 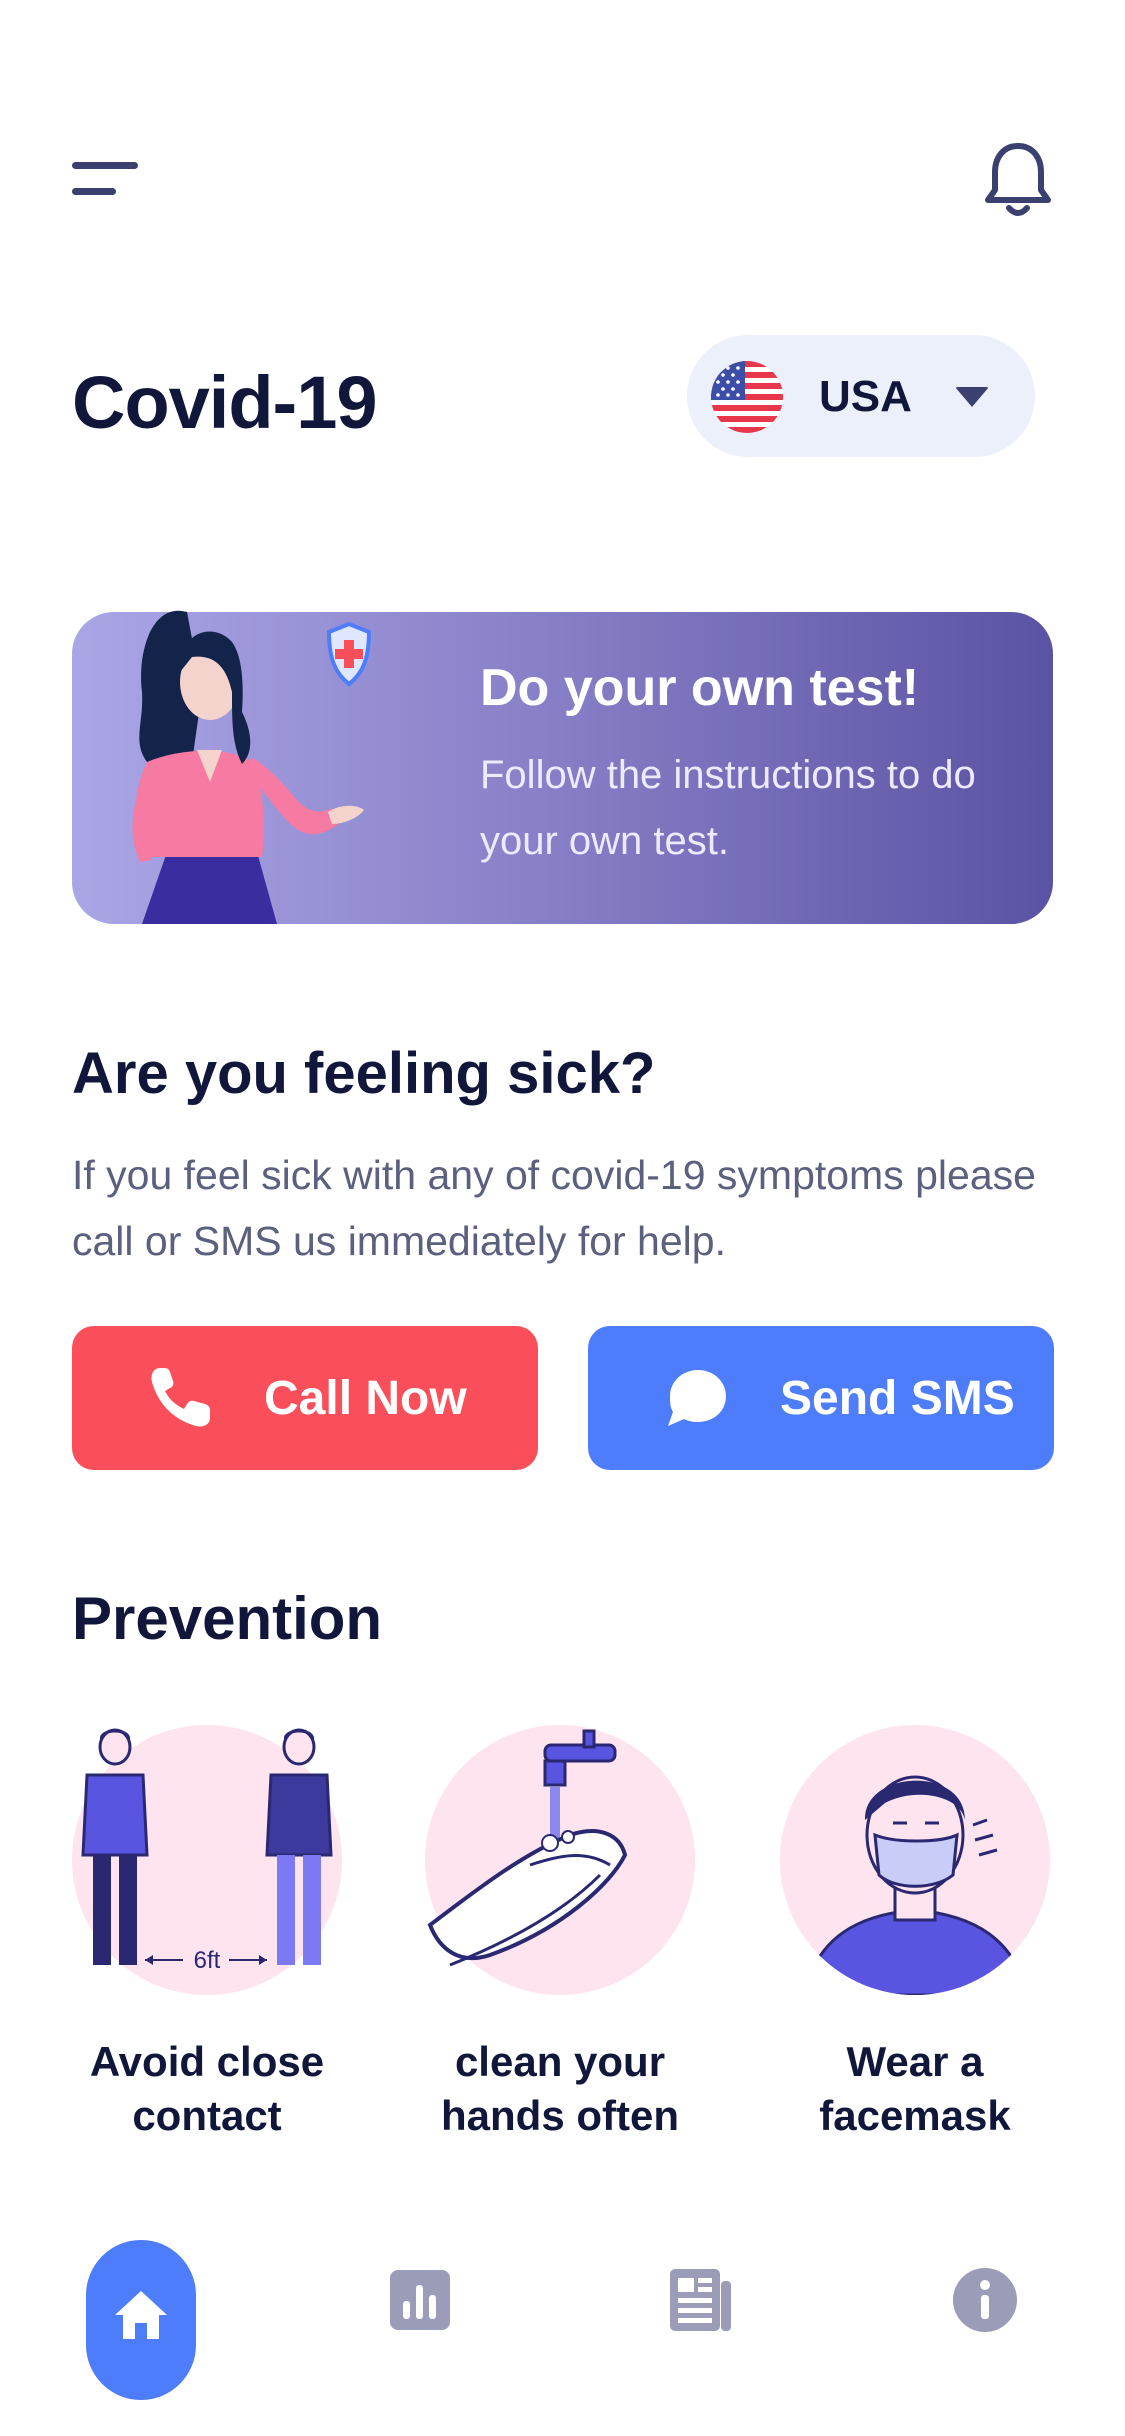 I want to click on phone-icon, so click(x=180, y=1398).